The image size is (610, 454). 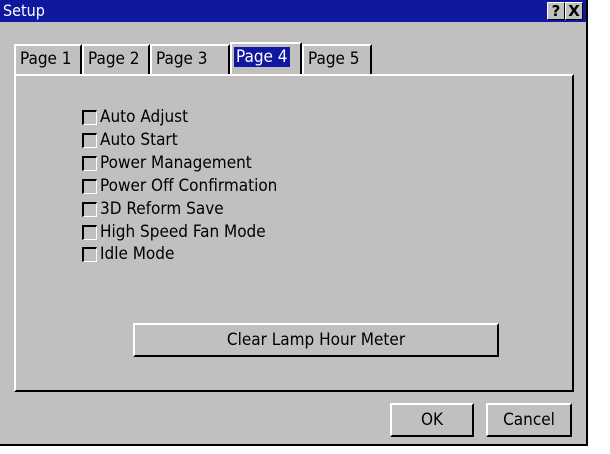 What do you see at coordinates (334, 59) in the screenshot?
I see `tab-label: Page 5` at bounding box center [334, 59].